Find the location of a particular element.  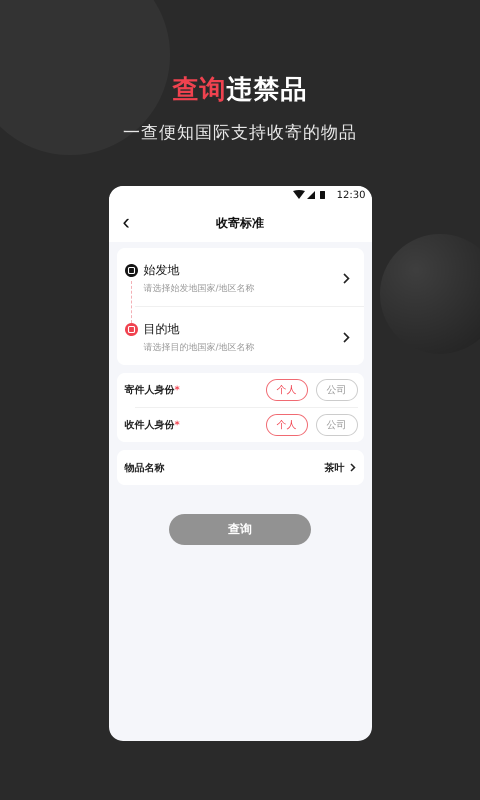

screen-title: 收寄标准 is located at coordinates (240, 223).